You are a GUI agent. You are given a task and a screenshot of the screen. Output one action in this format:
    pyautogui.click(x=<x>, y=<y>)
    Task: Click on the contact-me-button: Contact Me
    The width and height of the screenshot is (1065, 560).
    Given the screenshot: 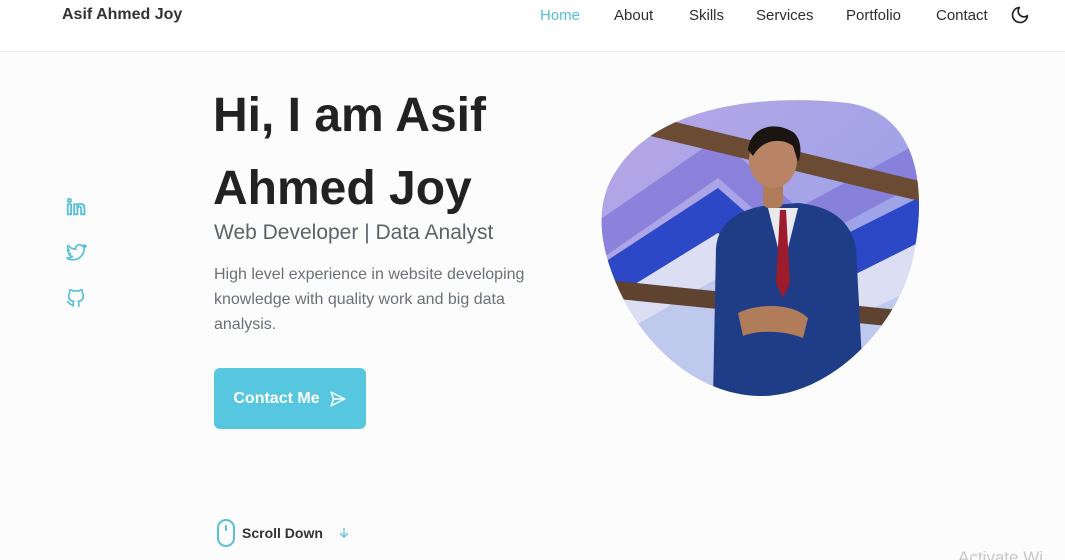 What is the action you would take?
    pyautogui.click(x=290, y=398)
    